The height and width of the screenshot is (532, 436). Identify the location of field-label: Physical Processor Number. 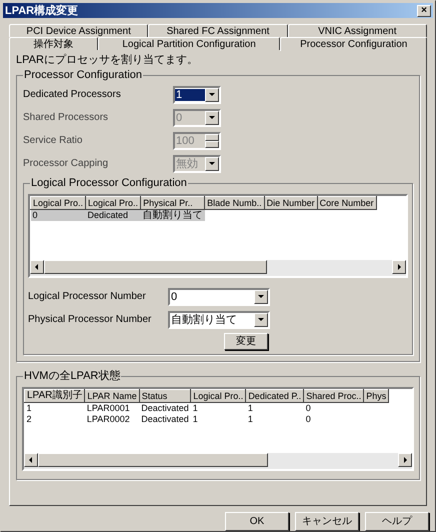
(90, 320).